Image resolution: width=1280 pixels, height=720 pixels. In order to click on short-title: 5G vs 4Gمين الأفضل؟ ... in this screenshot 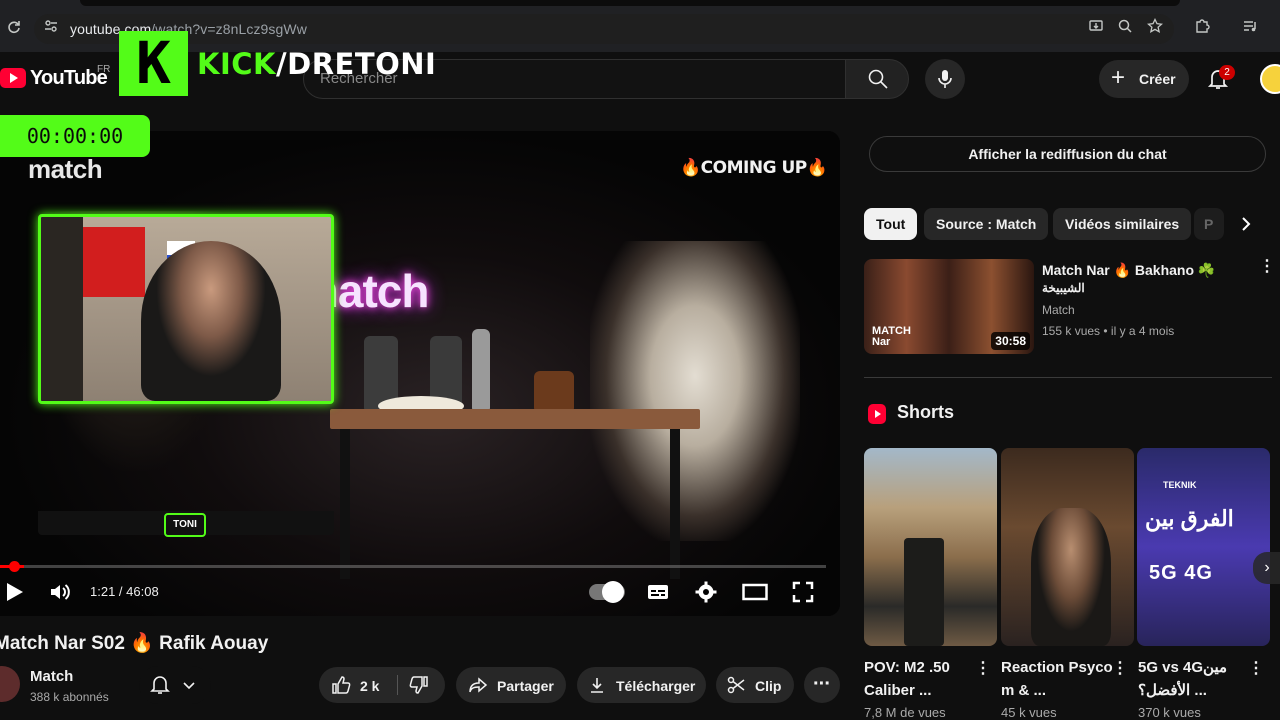, I will do `click(1194, 679)`.